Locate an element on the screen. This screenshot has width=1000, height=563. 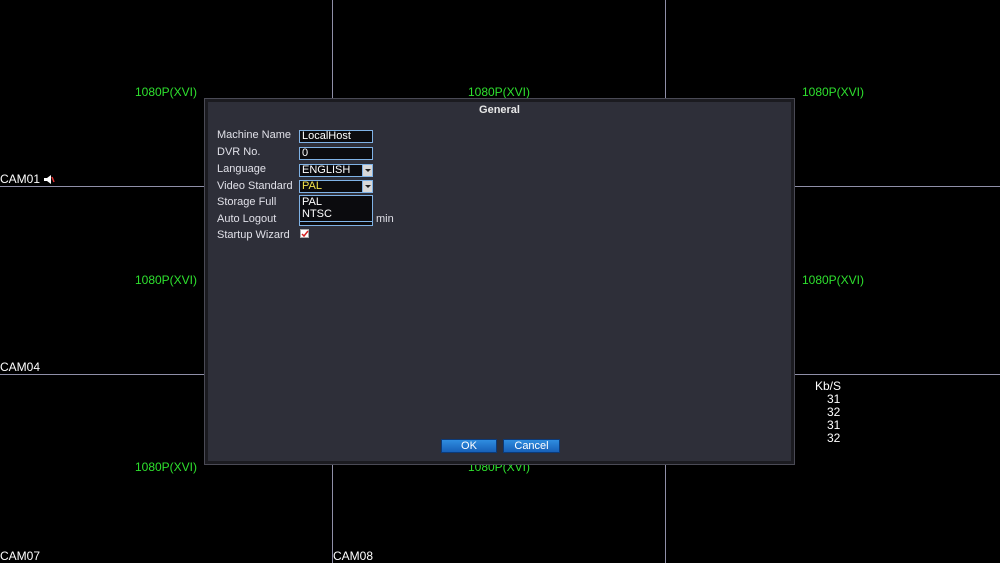
machine-name-label: Machine Name is located at coordinates (254, 135).